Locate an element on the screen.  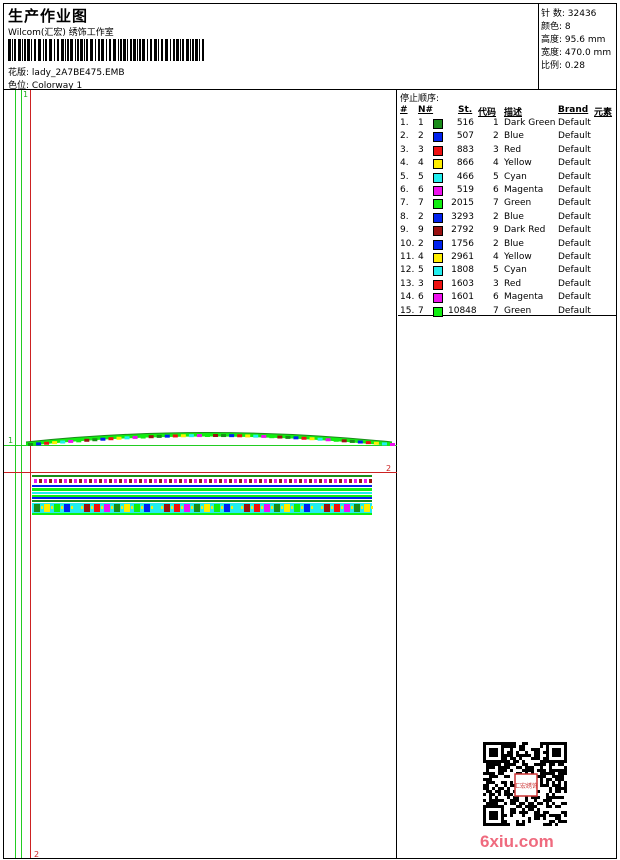
row-code: 2 is located at coordinates (496, 243).